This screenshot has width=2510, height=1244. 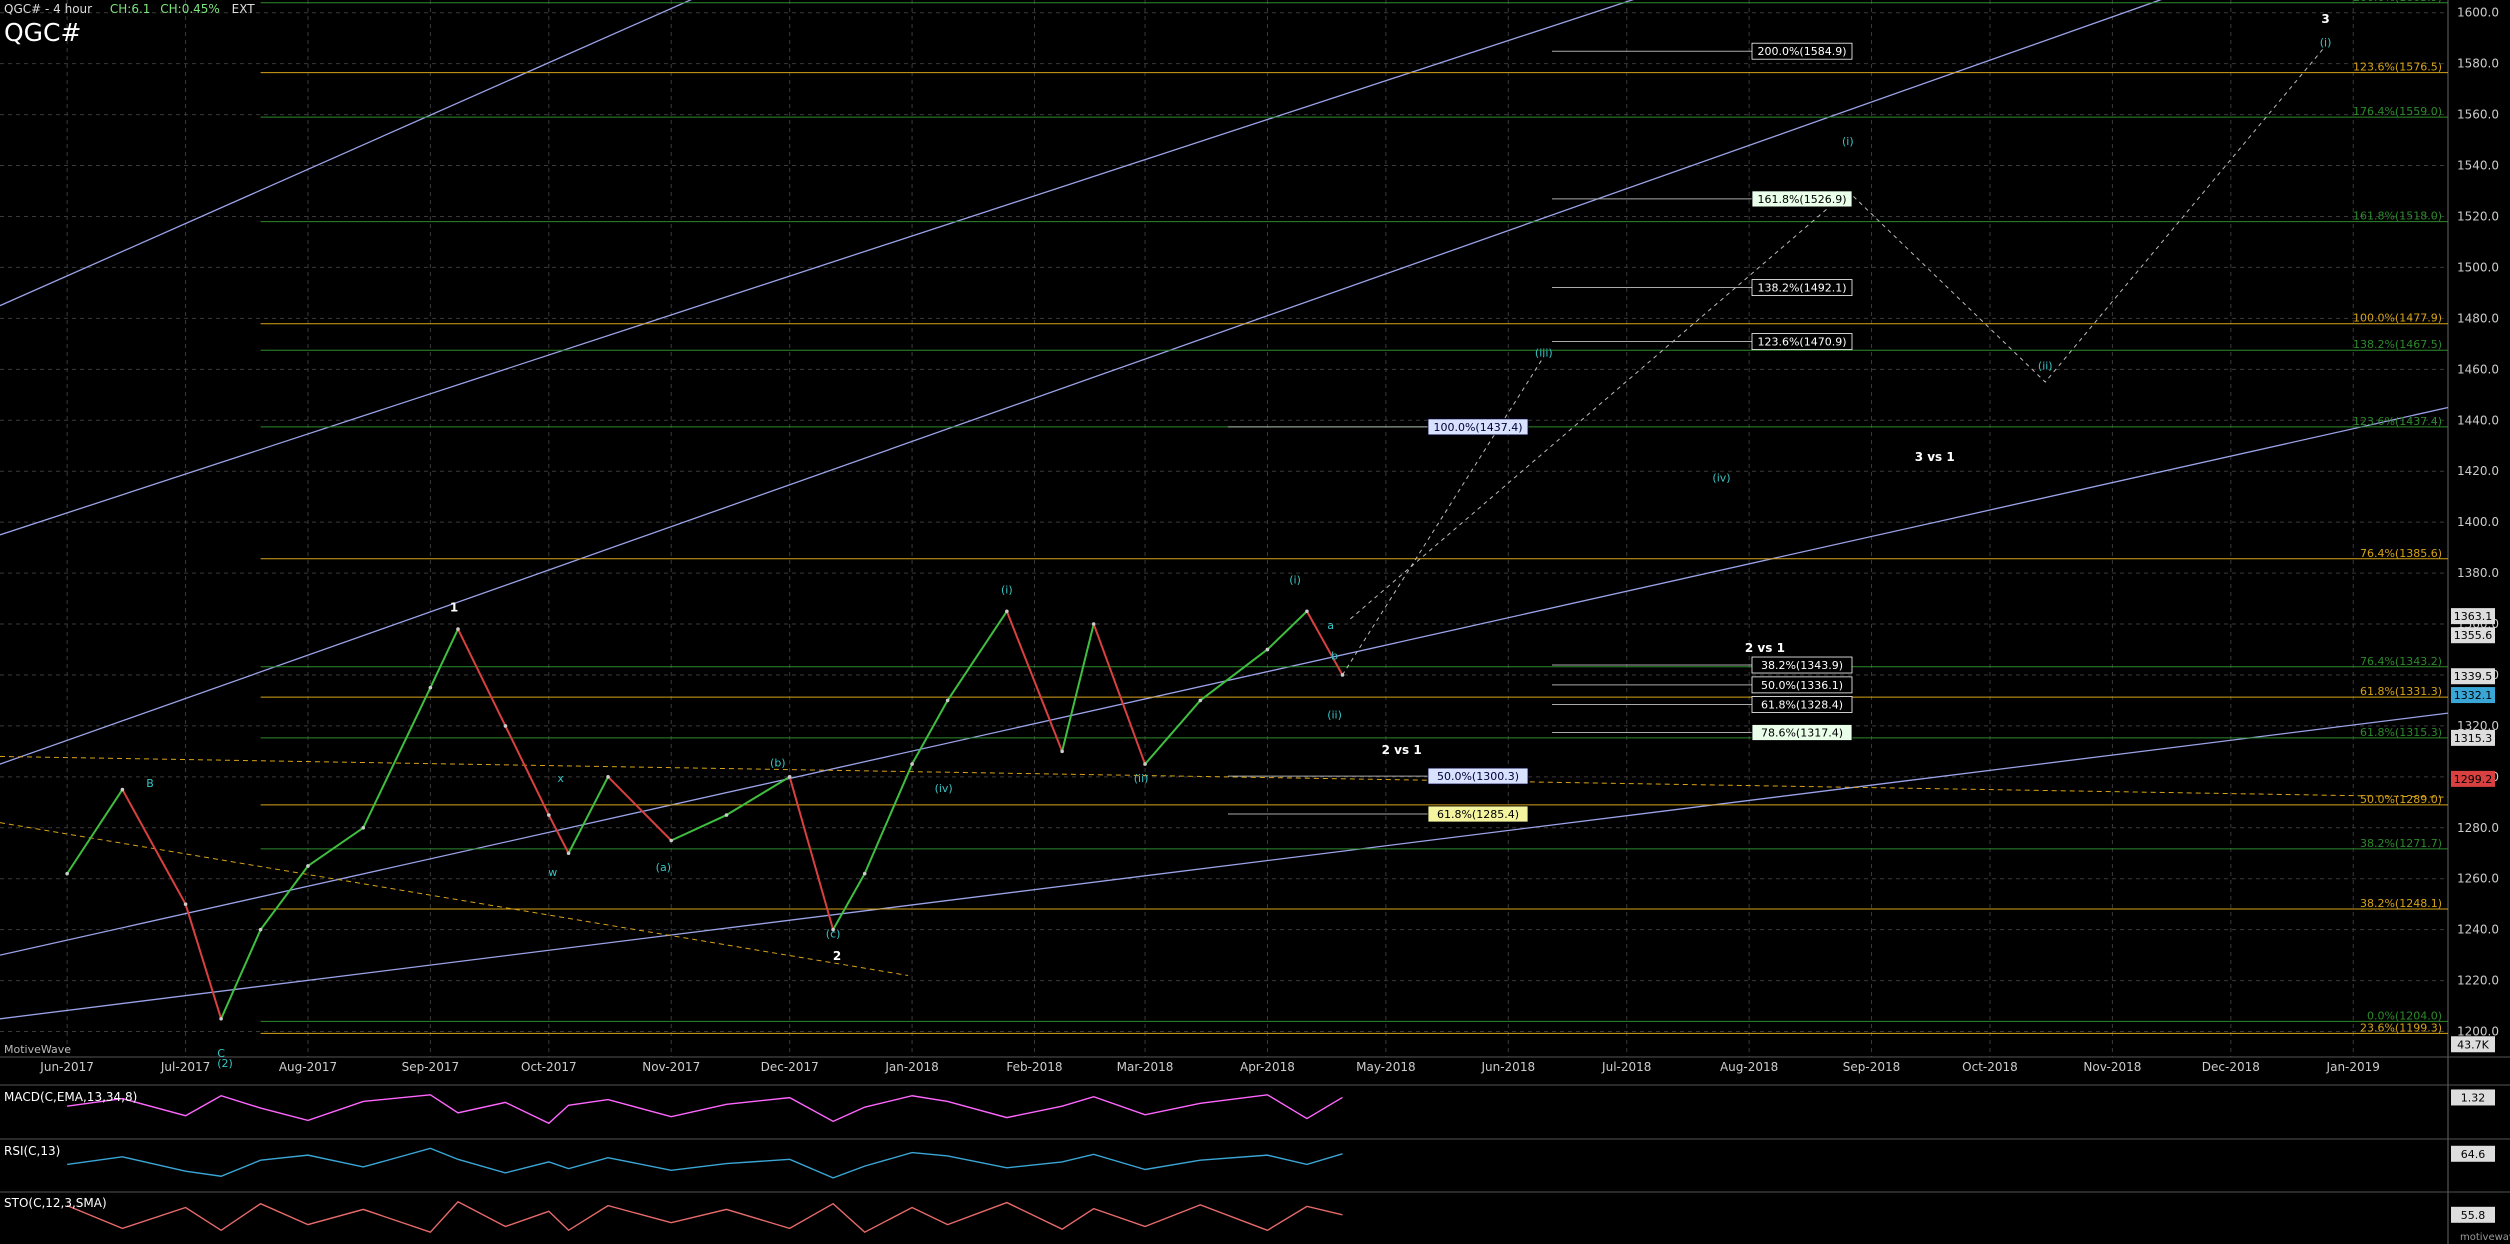 I want to click on chart-header: QGC# - 4 hour CH:6.1 CH:0.45% EXT QGC#, so click(x=129, y=24).